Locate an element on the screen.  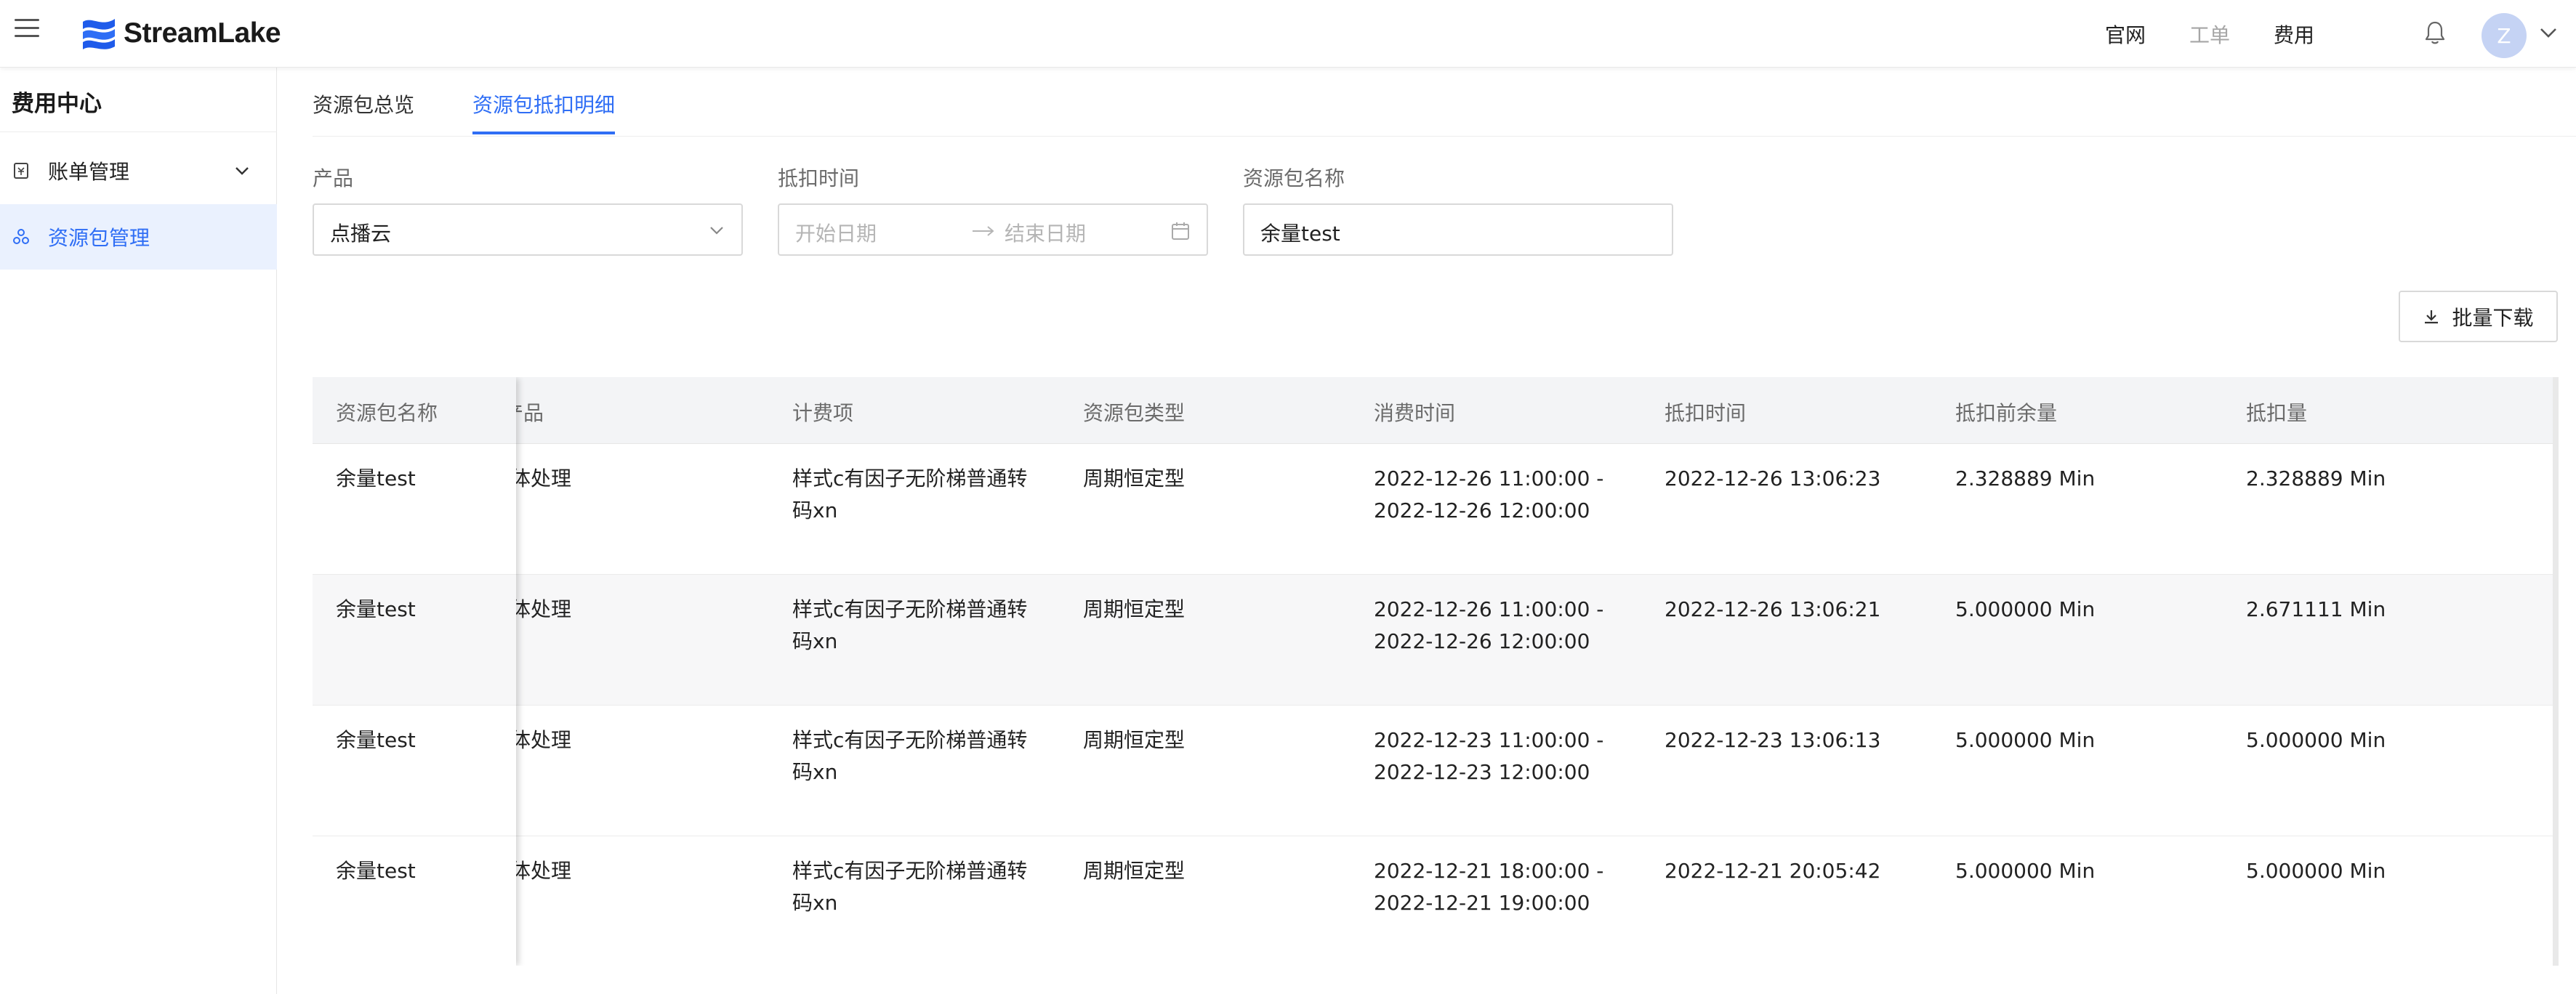
menu-icon is located at coordinates (27, 28).